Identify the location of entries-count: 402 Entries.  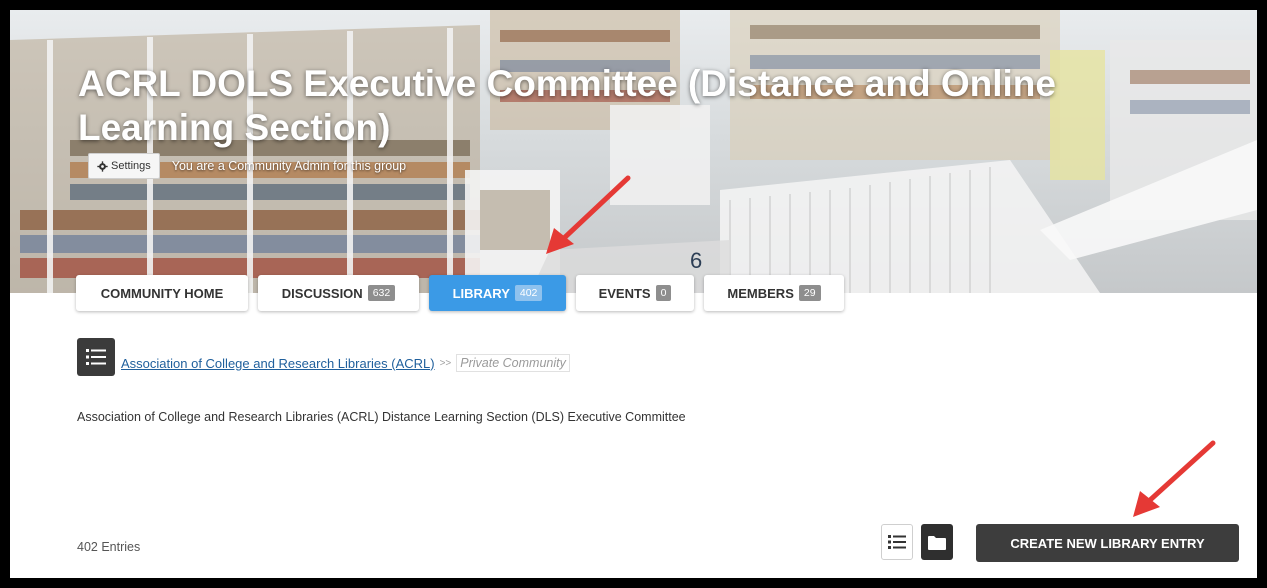
(109, 547).